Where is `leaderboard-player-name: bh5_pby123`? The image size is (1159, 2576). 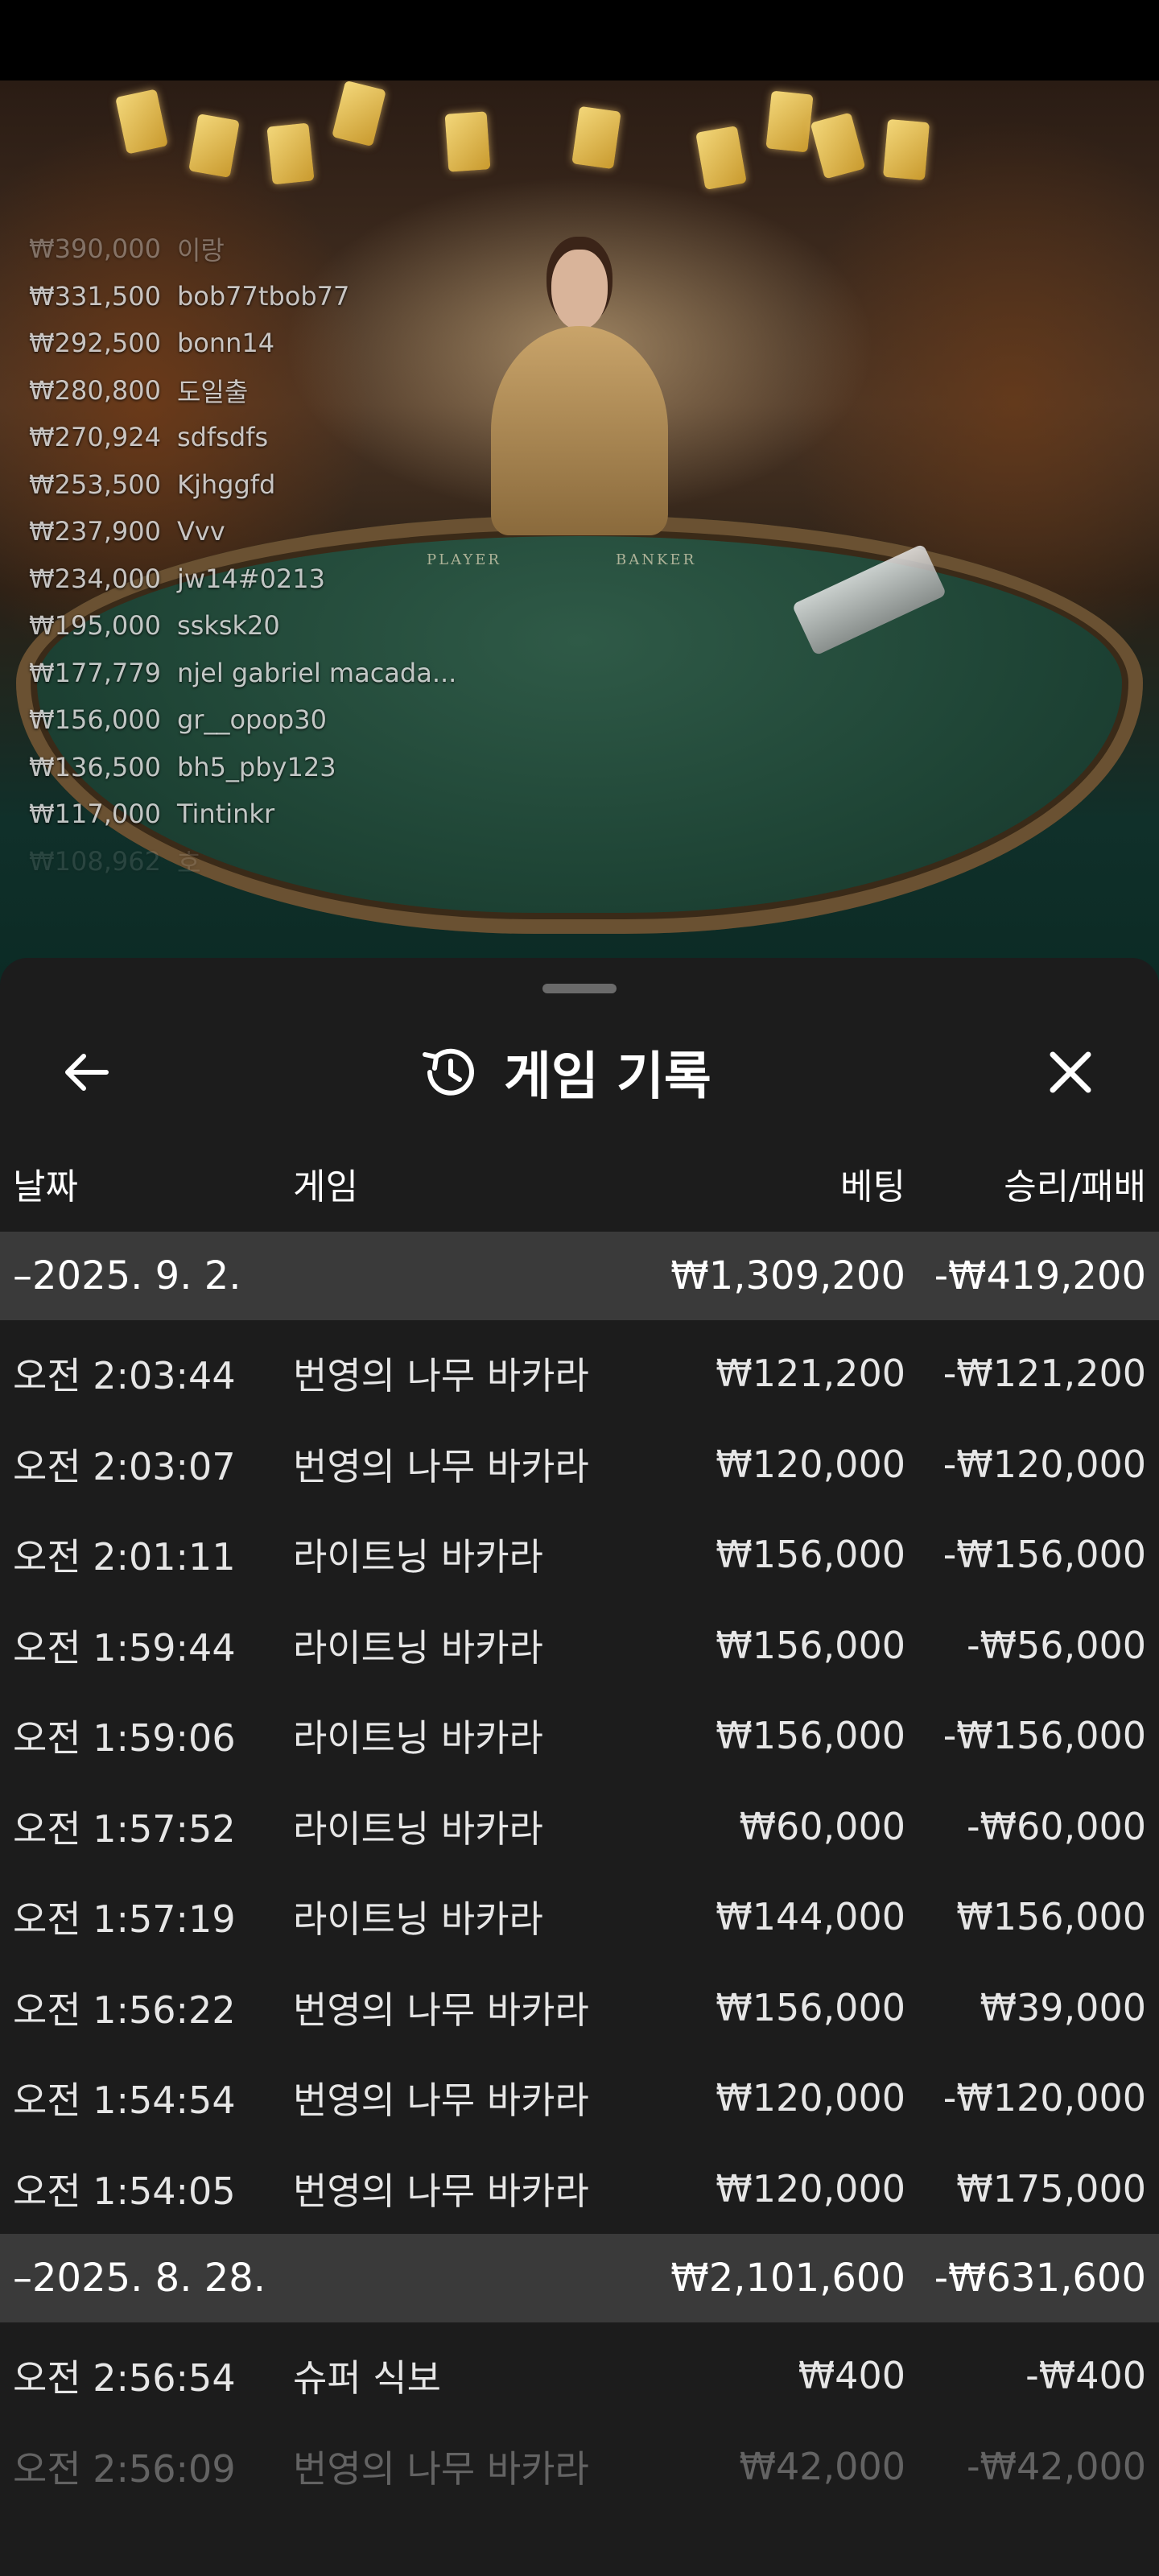
leaderboard-player-name: bh5_pby123 is located at coordinates (256, 766).